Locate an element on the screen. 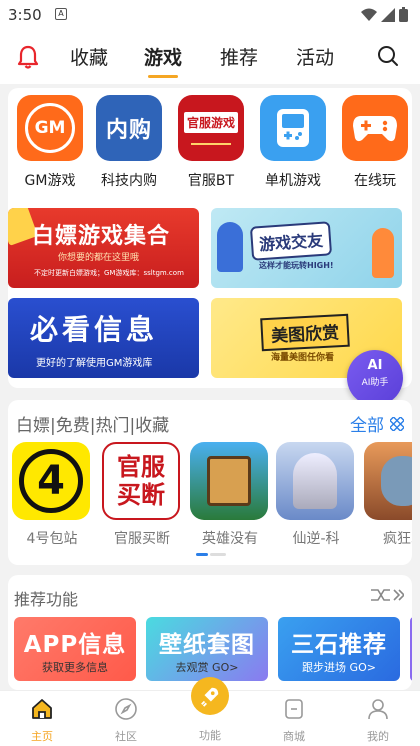 The height and width of the screenshot is (746, 420). home-icon is located at coordinates (42, 709).